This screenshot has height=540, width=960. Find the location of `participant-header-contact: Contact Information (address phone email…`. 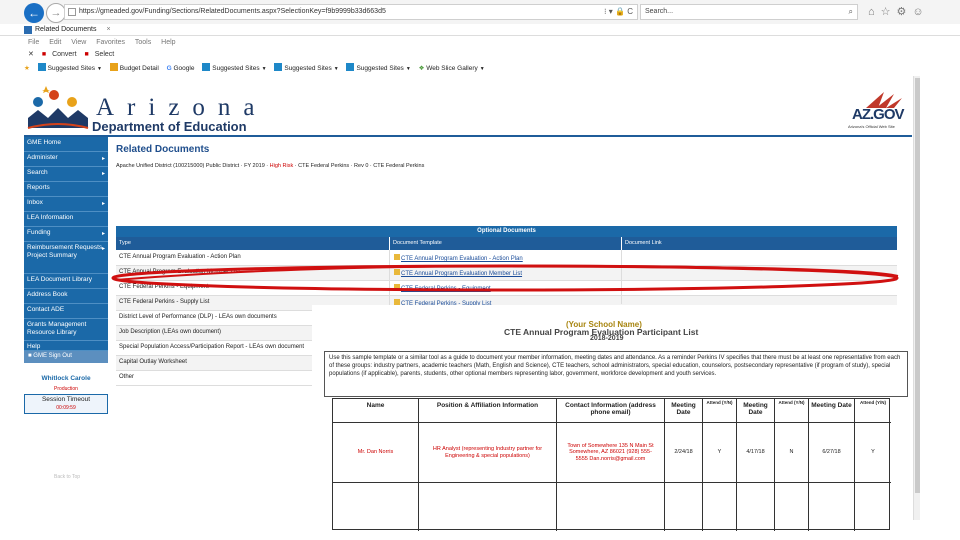

participant-header-contact: Contact Information (address phone email… is located at coordinates (611, 411).